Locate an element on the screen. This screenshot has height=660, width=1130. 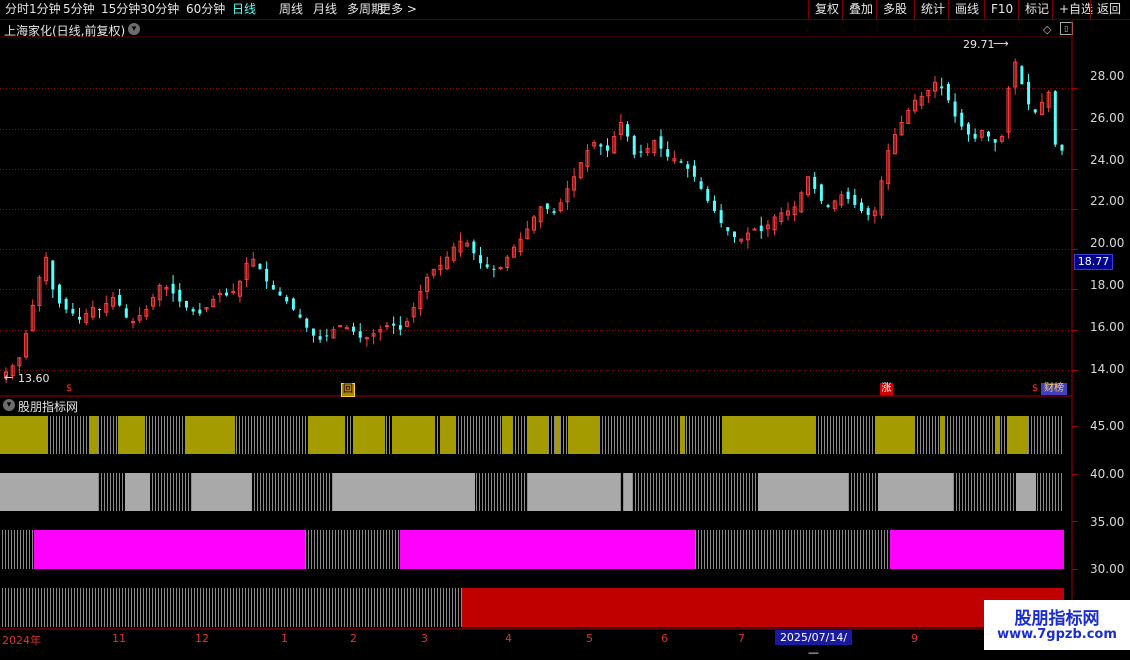
high-price-label: 29.71 is located at coordinates (979, 44).